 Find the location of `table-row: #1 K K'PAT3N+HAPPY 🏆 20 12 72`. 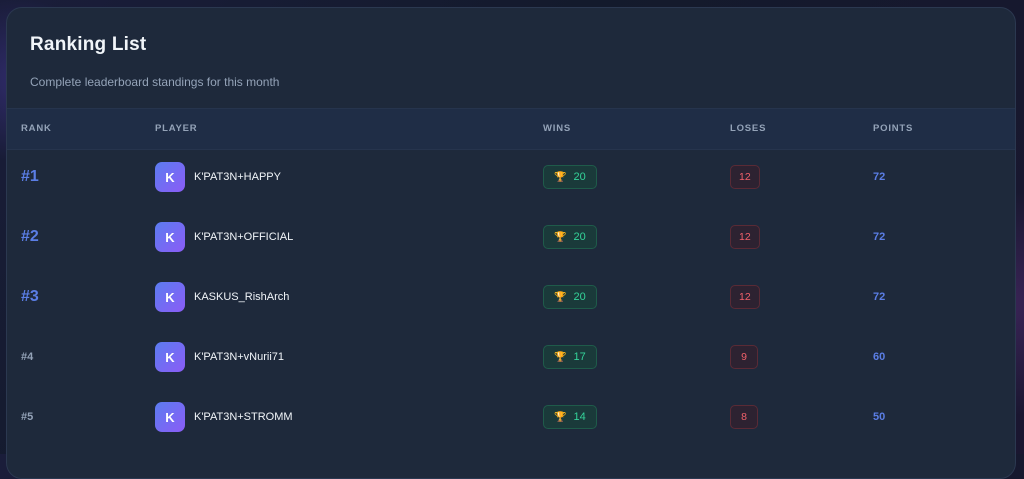

table-row: #1 K K'PAT3N+HAPPY 🏆 20 12 72 is located at coordinates (511, 177).